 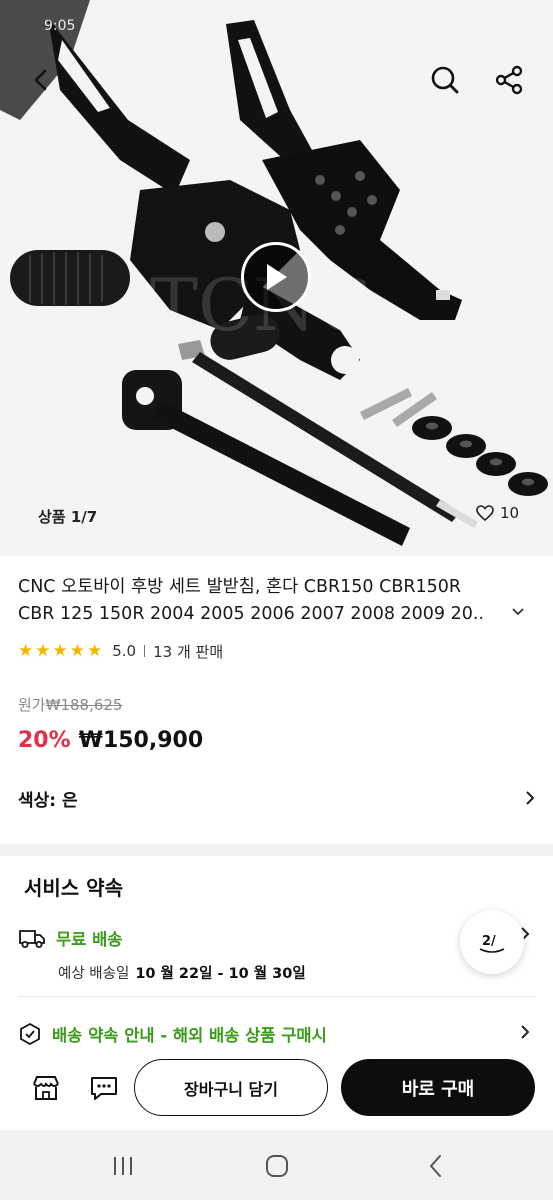 I want to click on nav-back-icon, so click(x=435, y=1166).